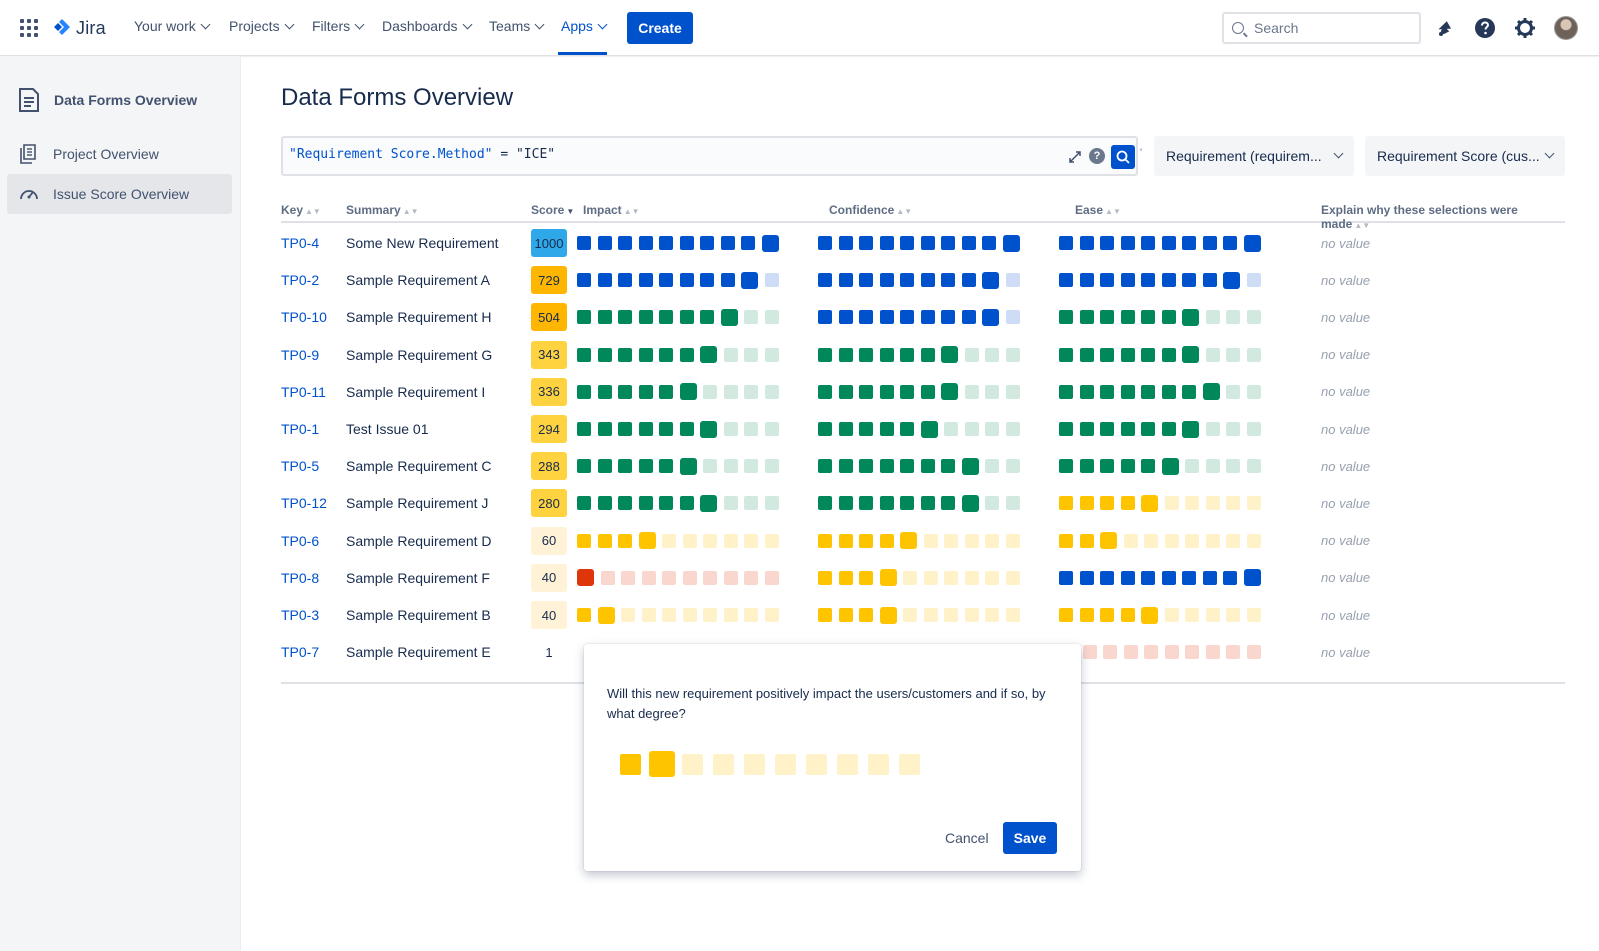  I want to click on sidebar-item-project-overview: Project Overview, so click(119, 154).